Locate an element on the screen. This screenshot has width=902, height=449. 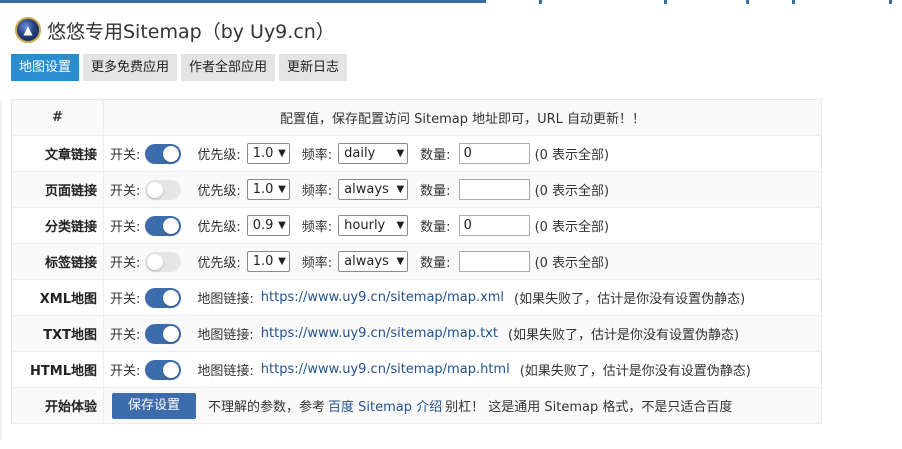
category-priority-select: 0.9 ▼ is located at coordinates (268, 225).